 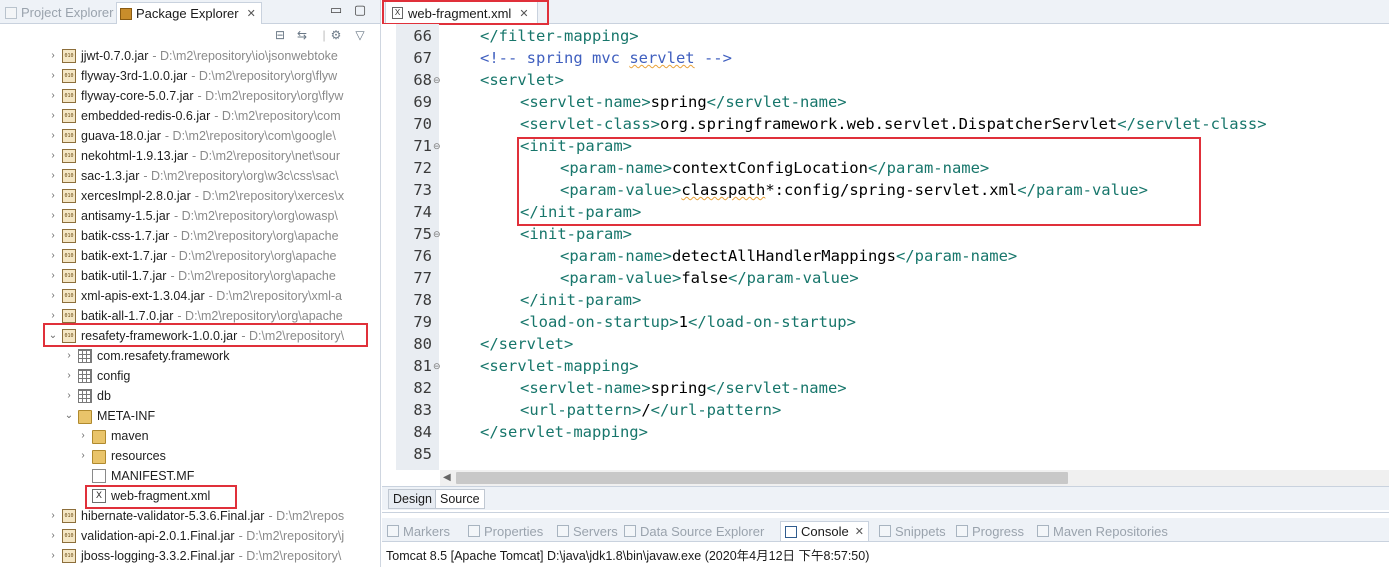 I want to click on package-icon, so click(x=85, y=376).